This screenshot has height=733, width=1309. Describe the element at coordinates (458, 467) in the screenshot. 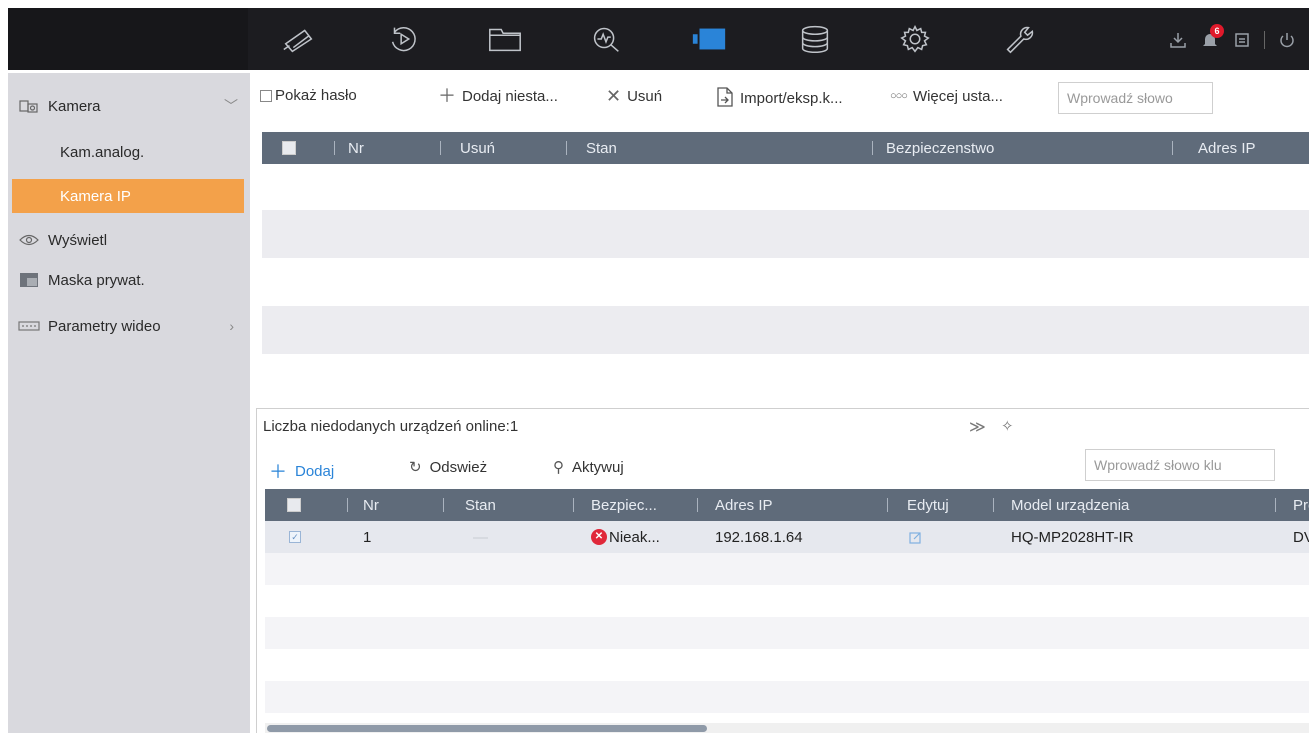

I see `refresh-label: Odswież` at that location.